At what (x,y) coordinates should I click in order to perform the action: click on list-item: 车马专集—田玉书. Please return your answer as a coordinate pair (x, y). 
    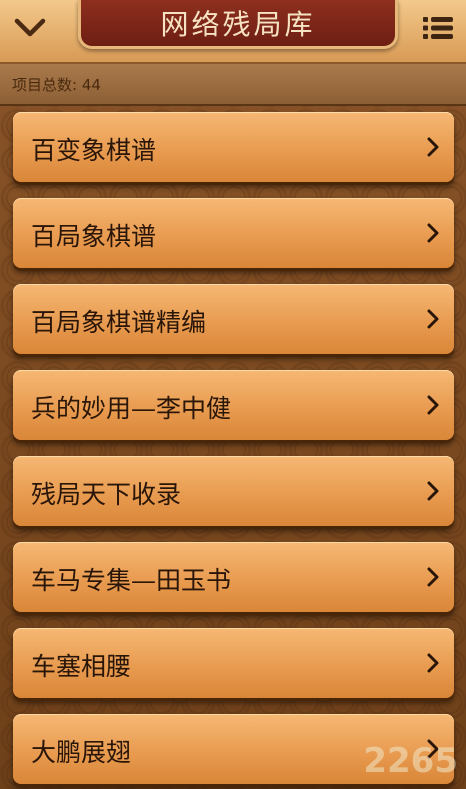
    Looking at the image, I should click on (233, 577).